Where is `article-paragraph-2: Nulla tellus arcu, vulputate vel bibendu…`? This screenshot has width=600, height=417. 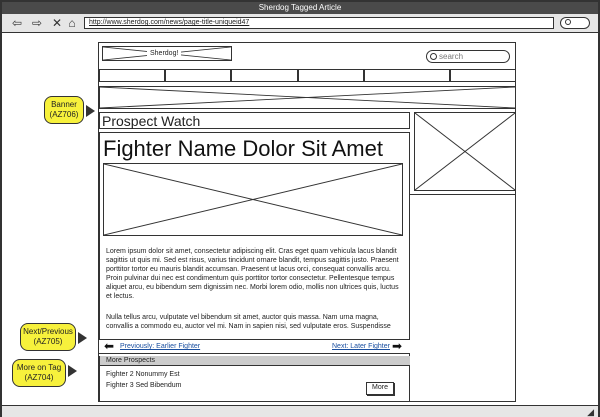 article-paragraph-2: Nulla tellus arcu, vulputate vel bibendu… is located at coordinates (248, 322).